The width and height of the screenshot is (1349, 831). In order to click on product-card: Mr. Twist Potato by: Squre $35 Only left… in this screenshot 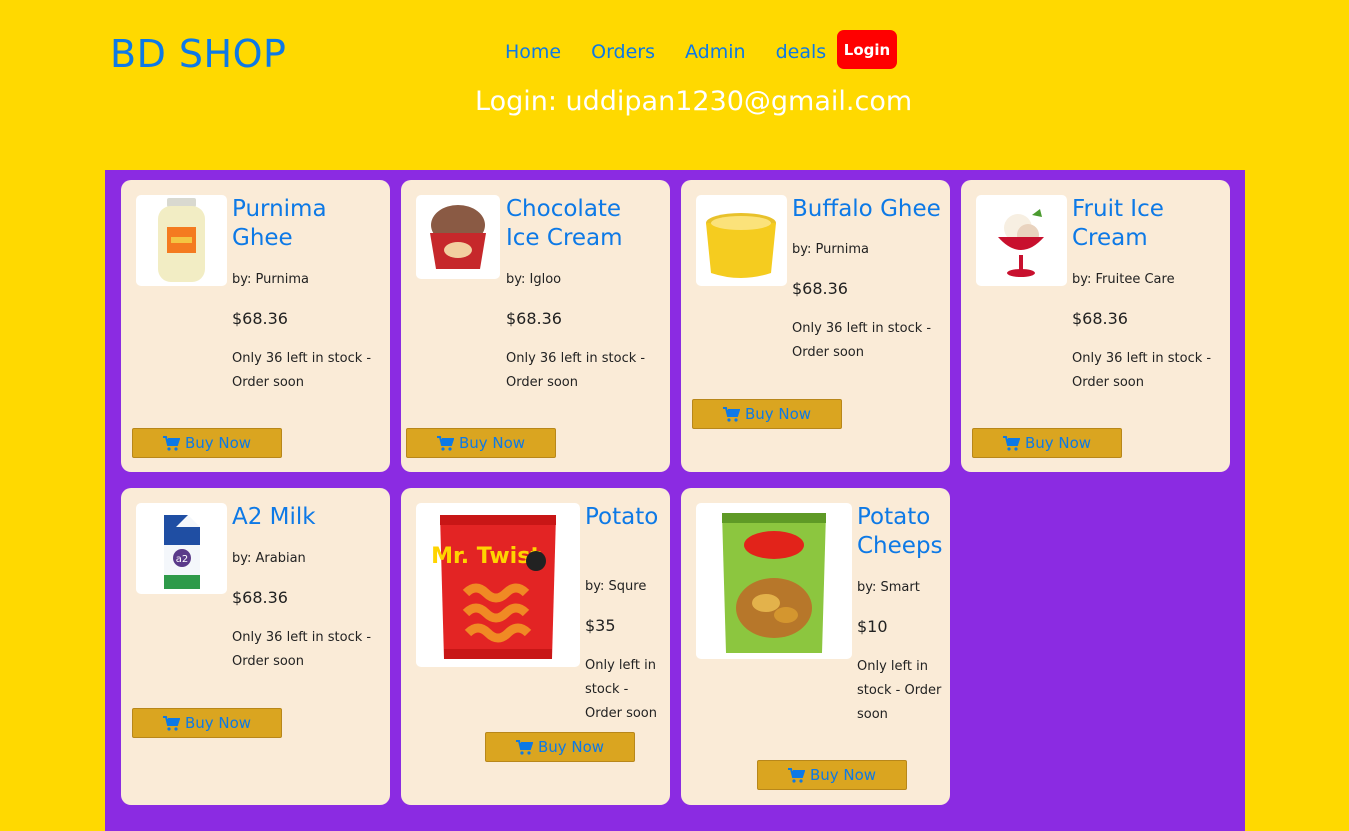, I will do `click(535, 646)`.